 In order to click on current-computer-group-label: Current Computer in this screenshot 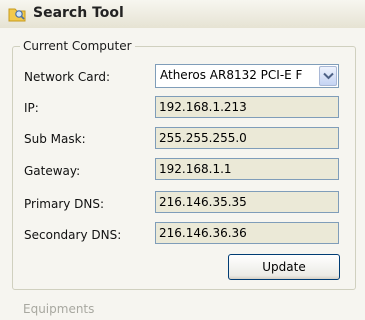, I will do `click(77, 46)`.